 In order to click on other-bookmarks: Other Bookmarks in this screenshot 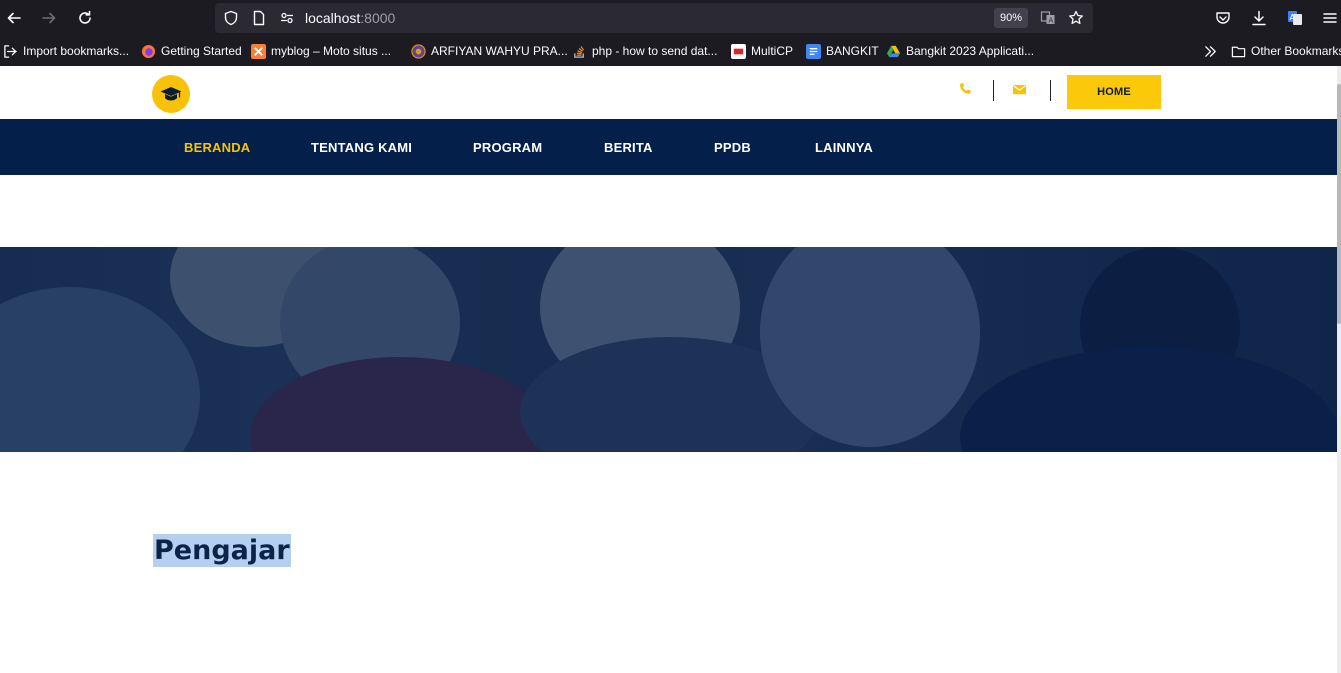, I will do `click(1286, 51)`.